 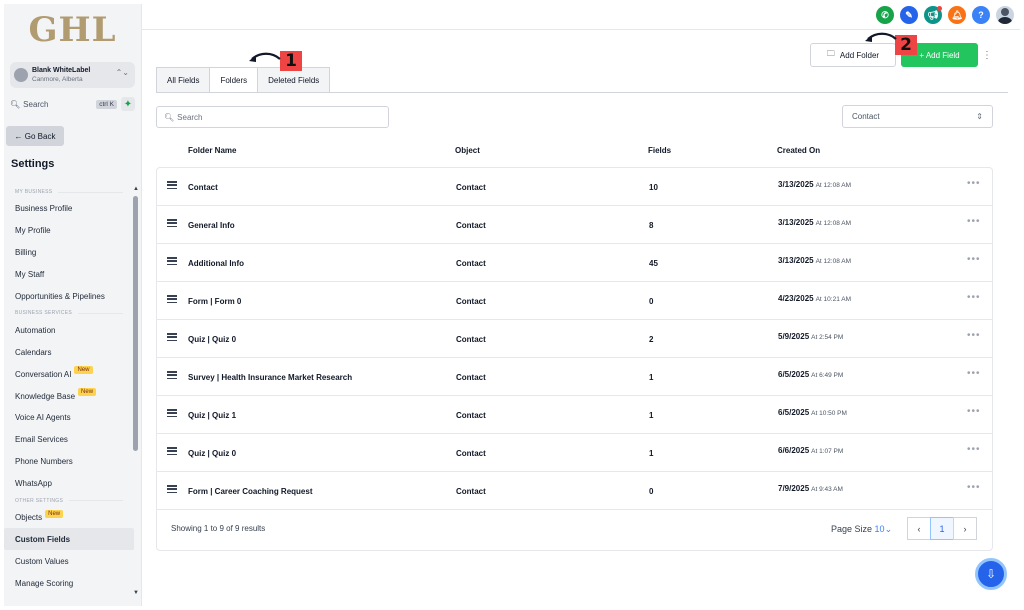 What do you see at coordinates (69, 297) in the screenshot?
I see `sidebar-item-opportunities: Opportunities & Pipelines` at bounding box center [69, 297].